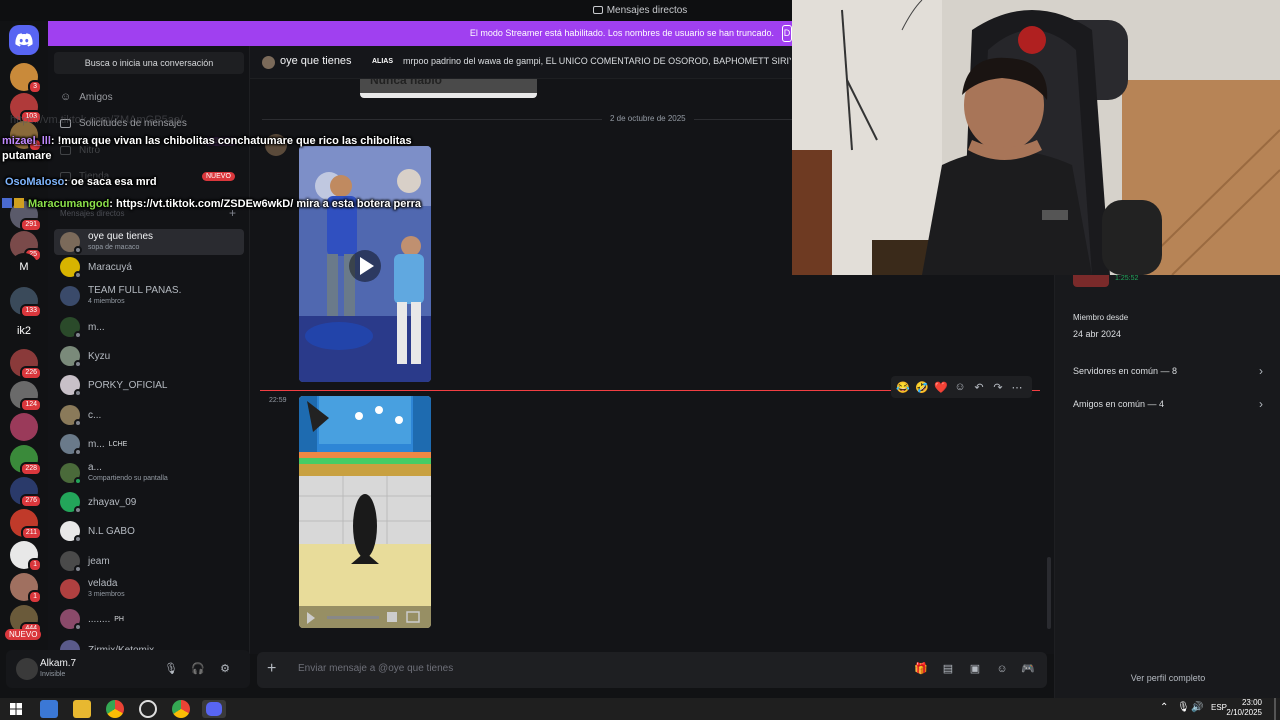  What do you see at coordinates (198, 669) in the screenshot?
I see `headphones-icon: 🎧` at bounding box center [198, 669].